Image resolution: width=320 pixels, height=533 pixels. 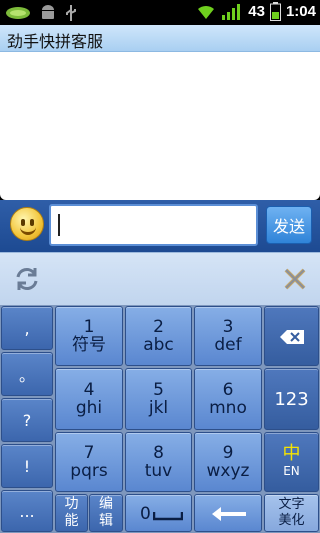 What do you see at coordinates (59, 225) in the screenshot?
I see `text-caret` at bounding box center [59, 225].